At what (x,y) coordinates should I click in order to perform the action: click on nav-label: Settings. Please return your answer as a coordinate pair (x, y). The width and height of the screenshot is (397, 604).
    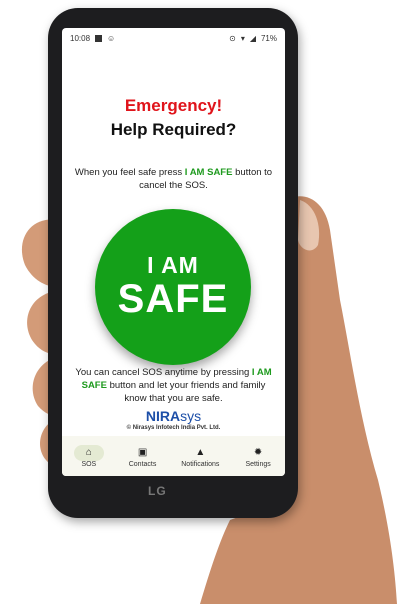
    Looking at the image, I should click on (258, 464).